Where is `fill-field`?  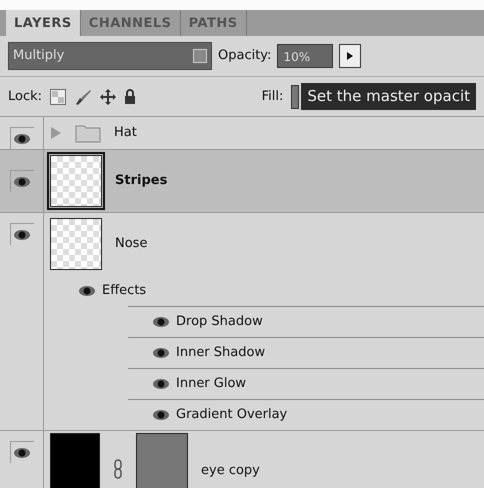 fill-field is located at coordinates (295, 96).